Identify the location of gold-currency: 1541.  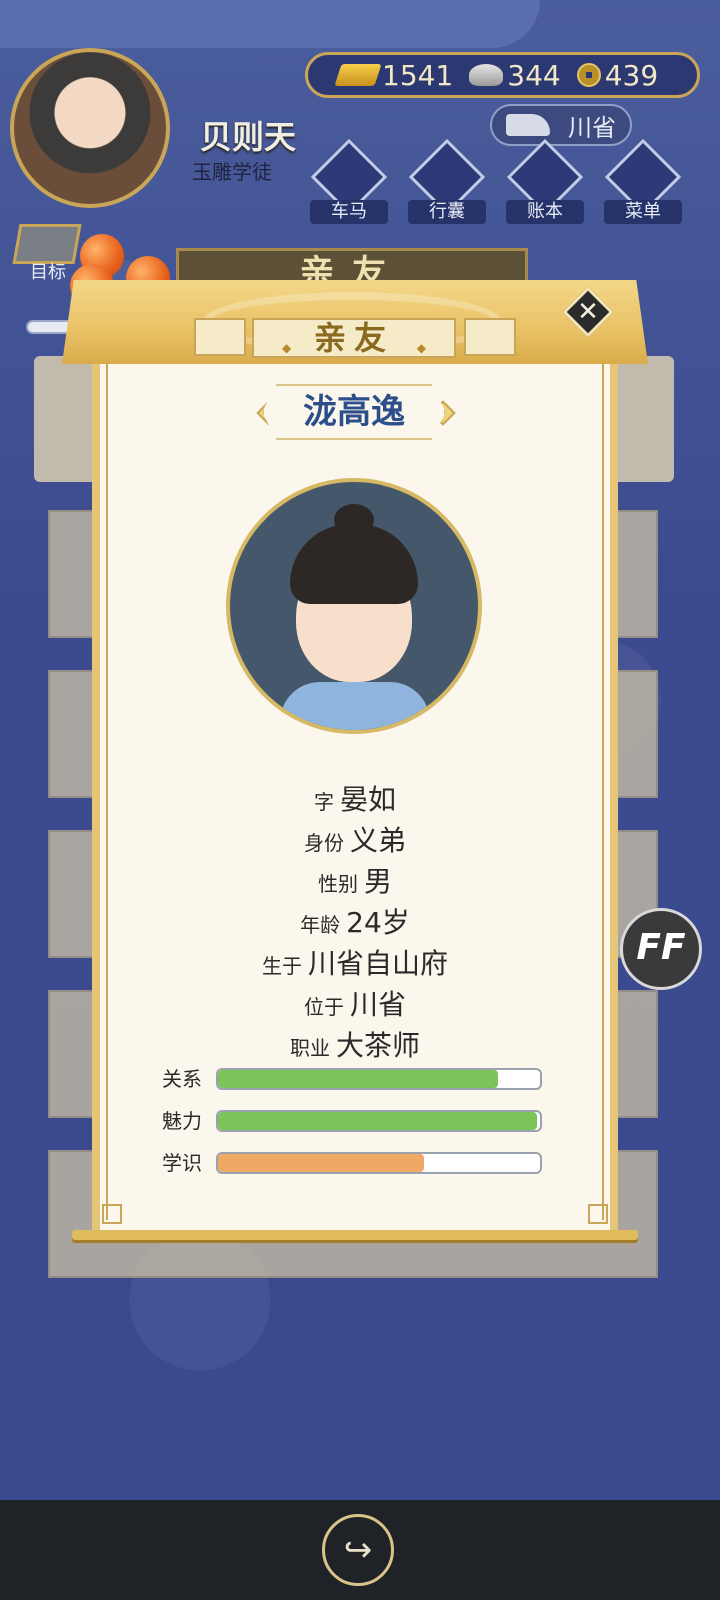
(394, 75).